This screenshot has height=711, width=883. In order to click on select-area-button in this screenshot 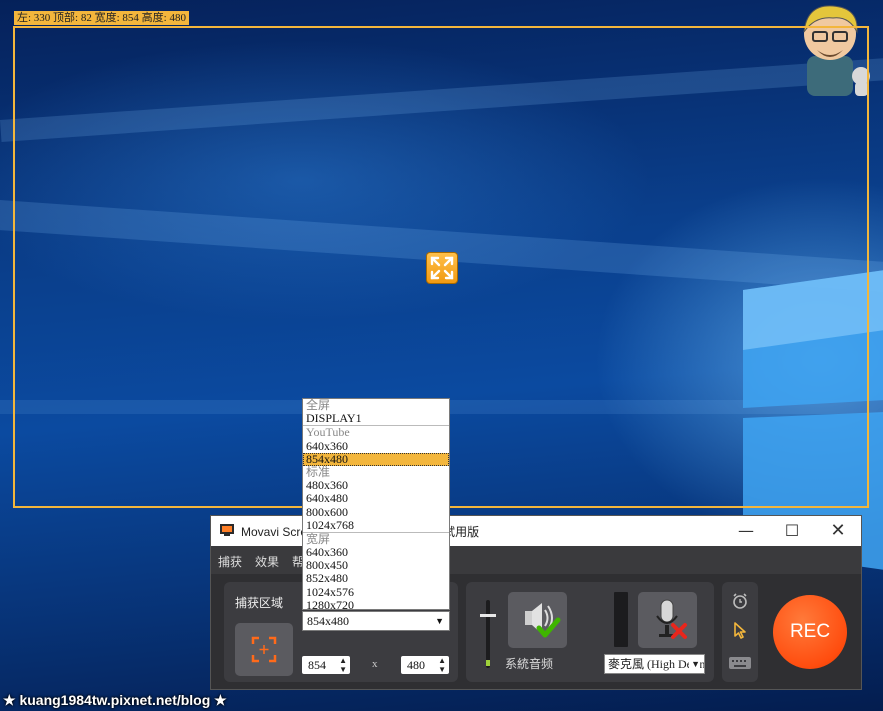, I will do `click(264, 649)`.